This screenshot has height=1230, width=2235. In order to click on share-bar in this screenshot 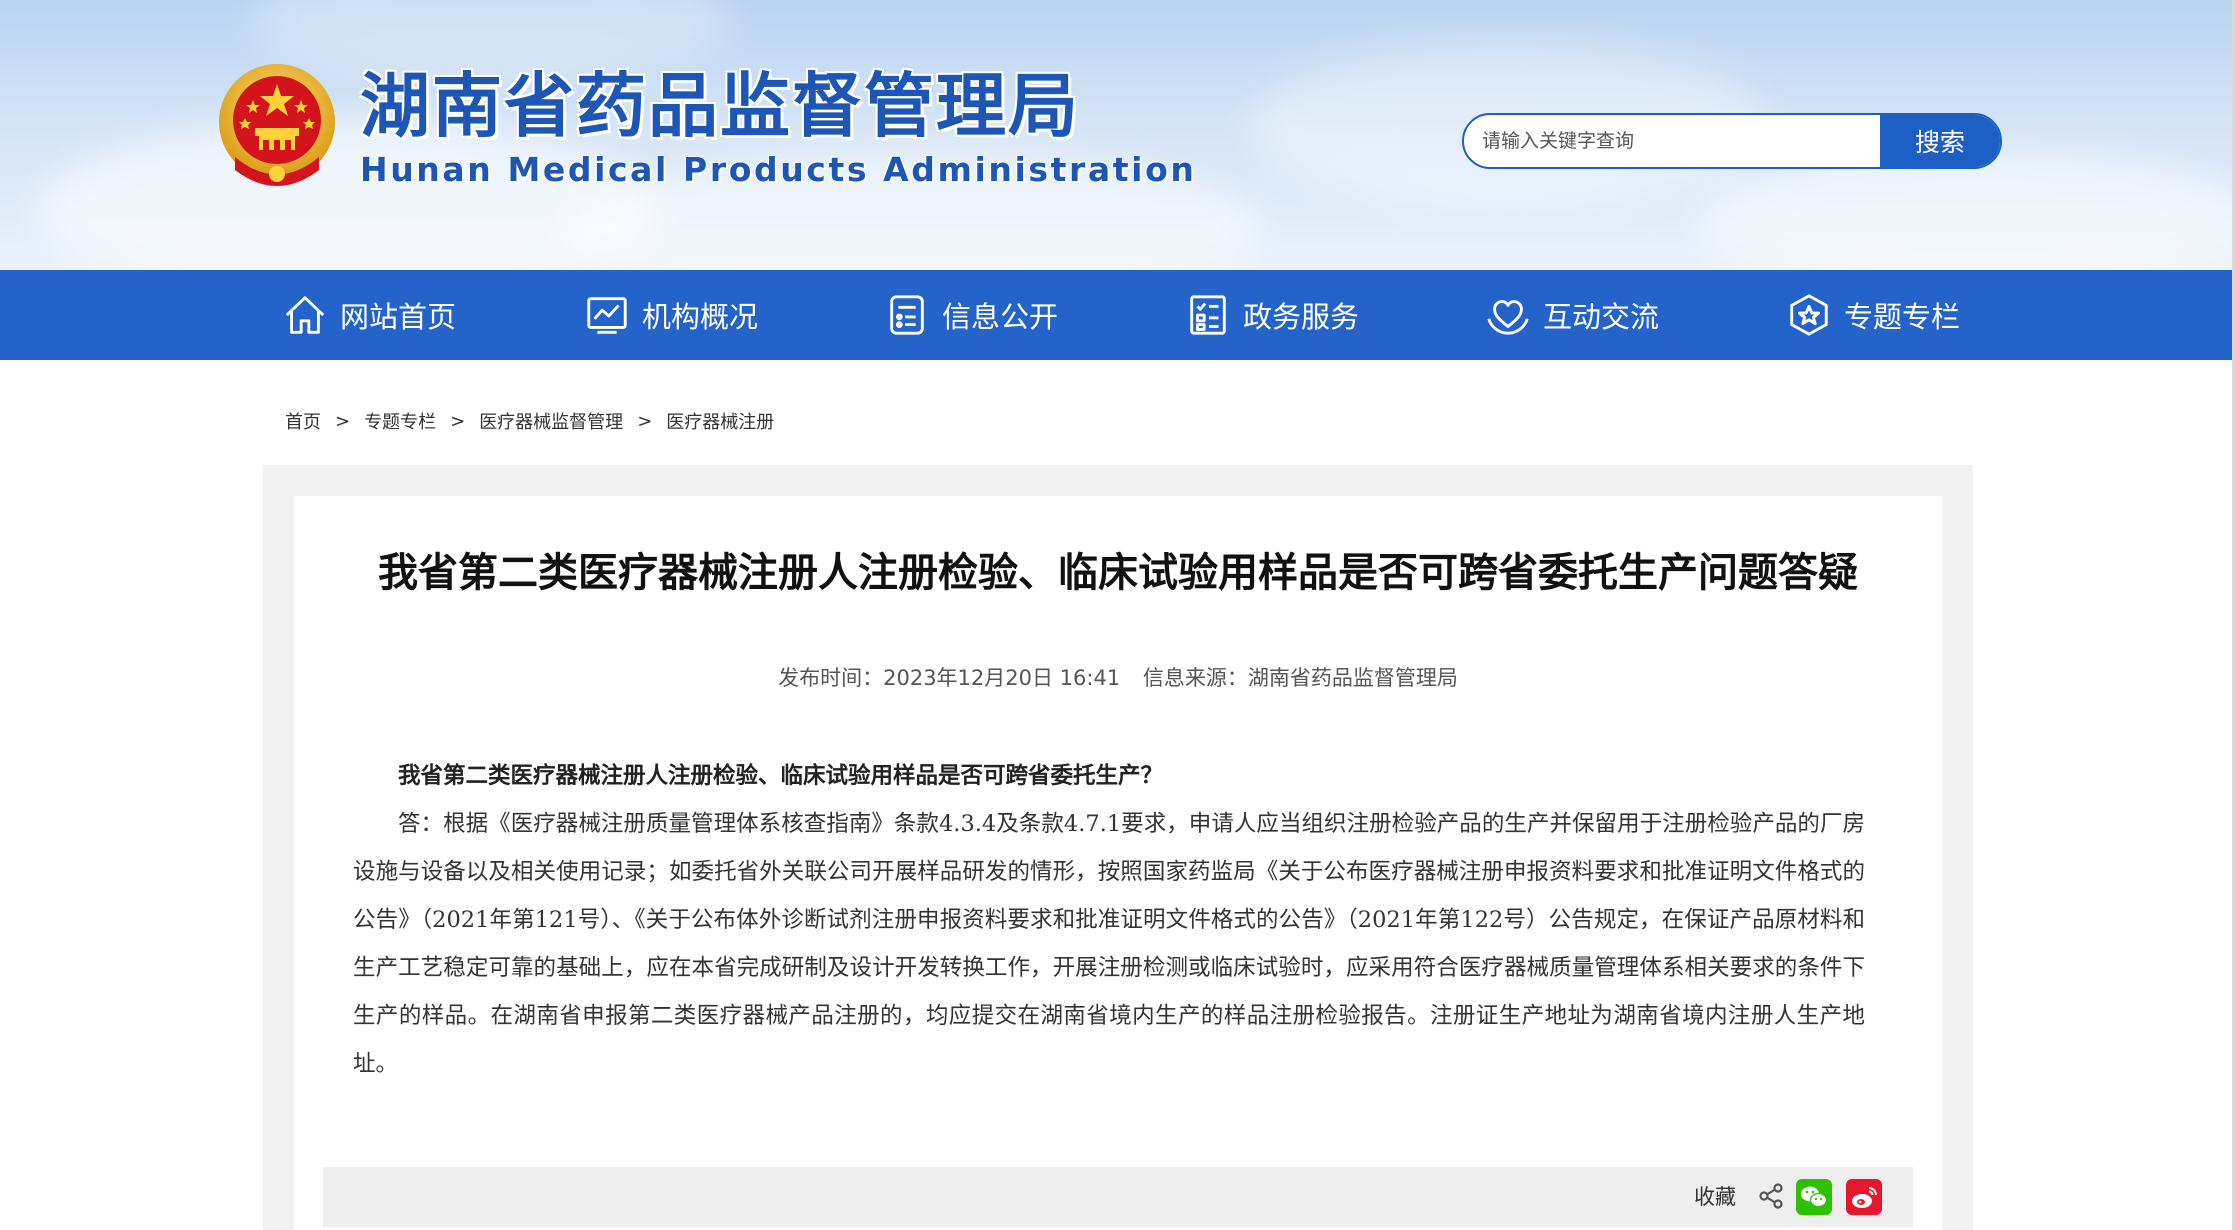, I will do `click(1118, 1197)`.